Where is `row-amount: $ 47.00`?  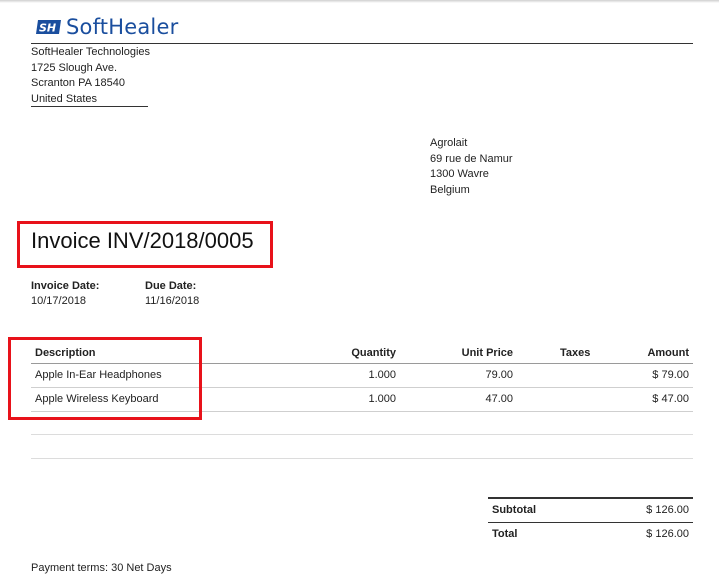 row-amount: $ 47.00 is located at coordinates (670, 399).